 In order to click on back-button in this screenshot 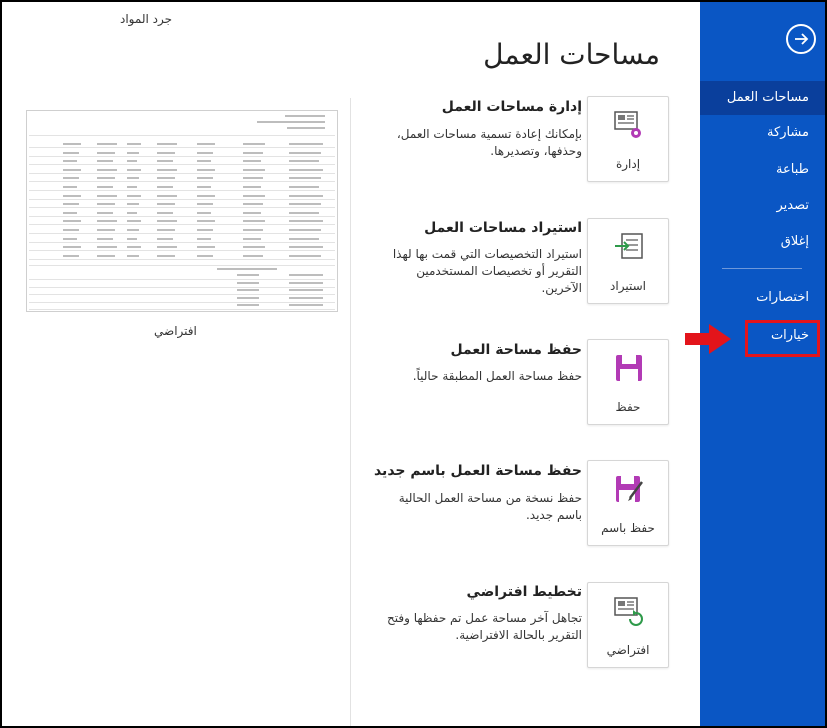, I will do `click(801, 39)`.